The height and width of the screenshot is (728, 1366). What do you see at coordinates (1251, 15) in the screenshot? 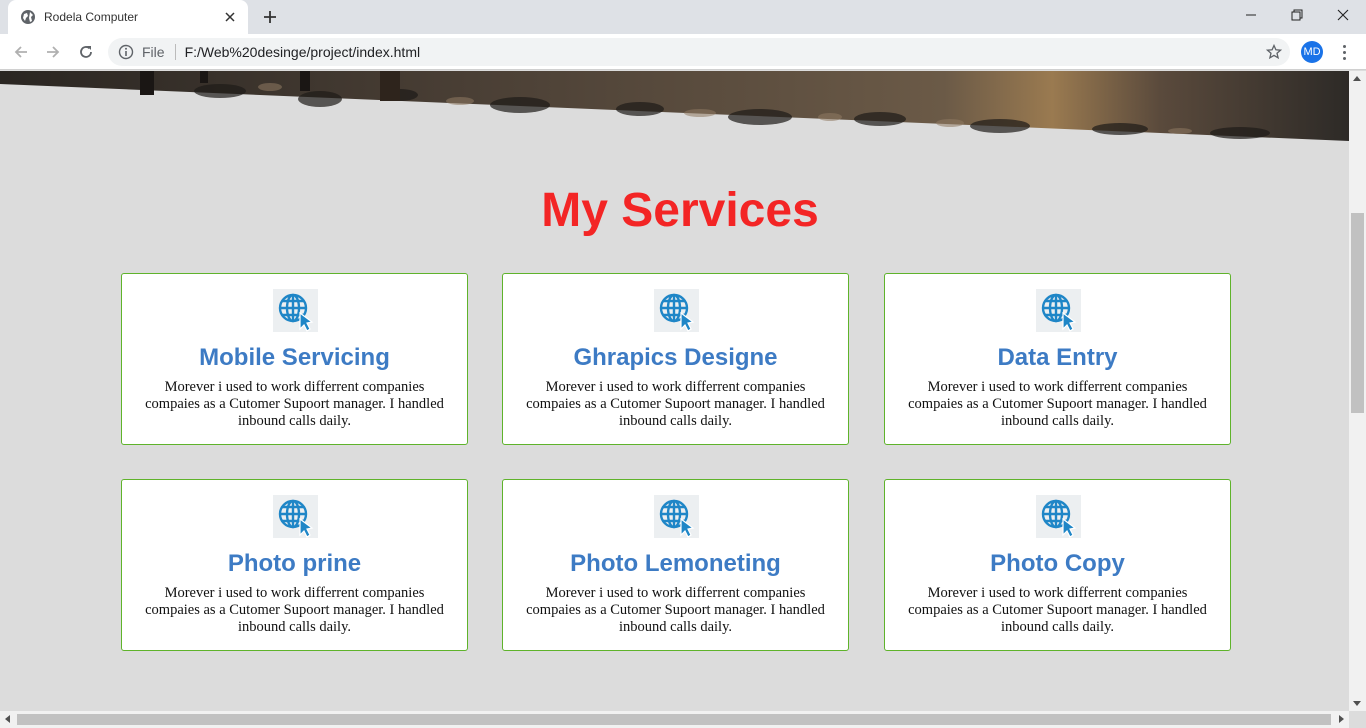
I see `minimize-button` at bounding box center [1251, 15].